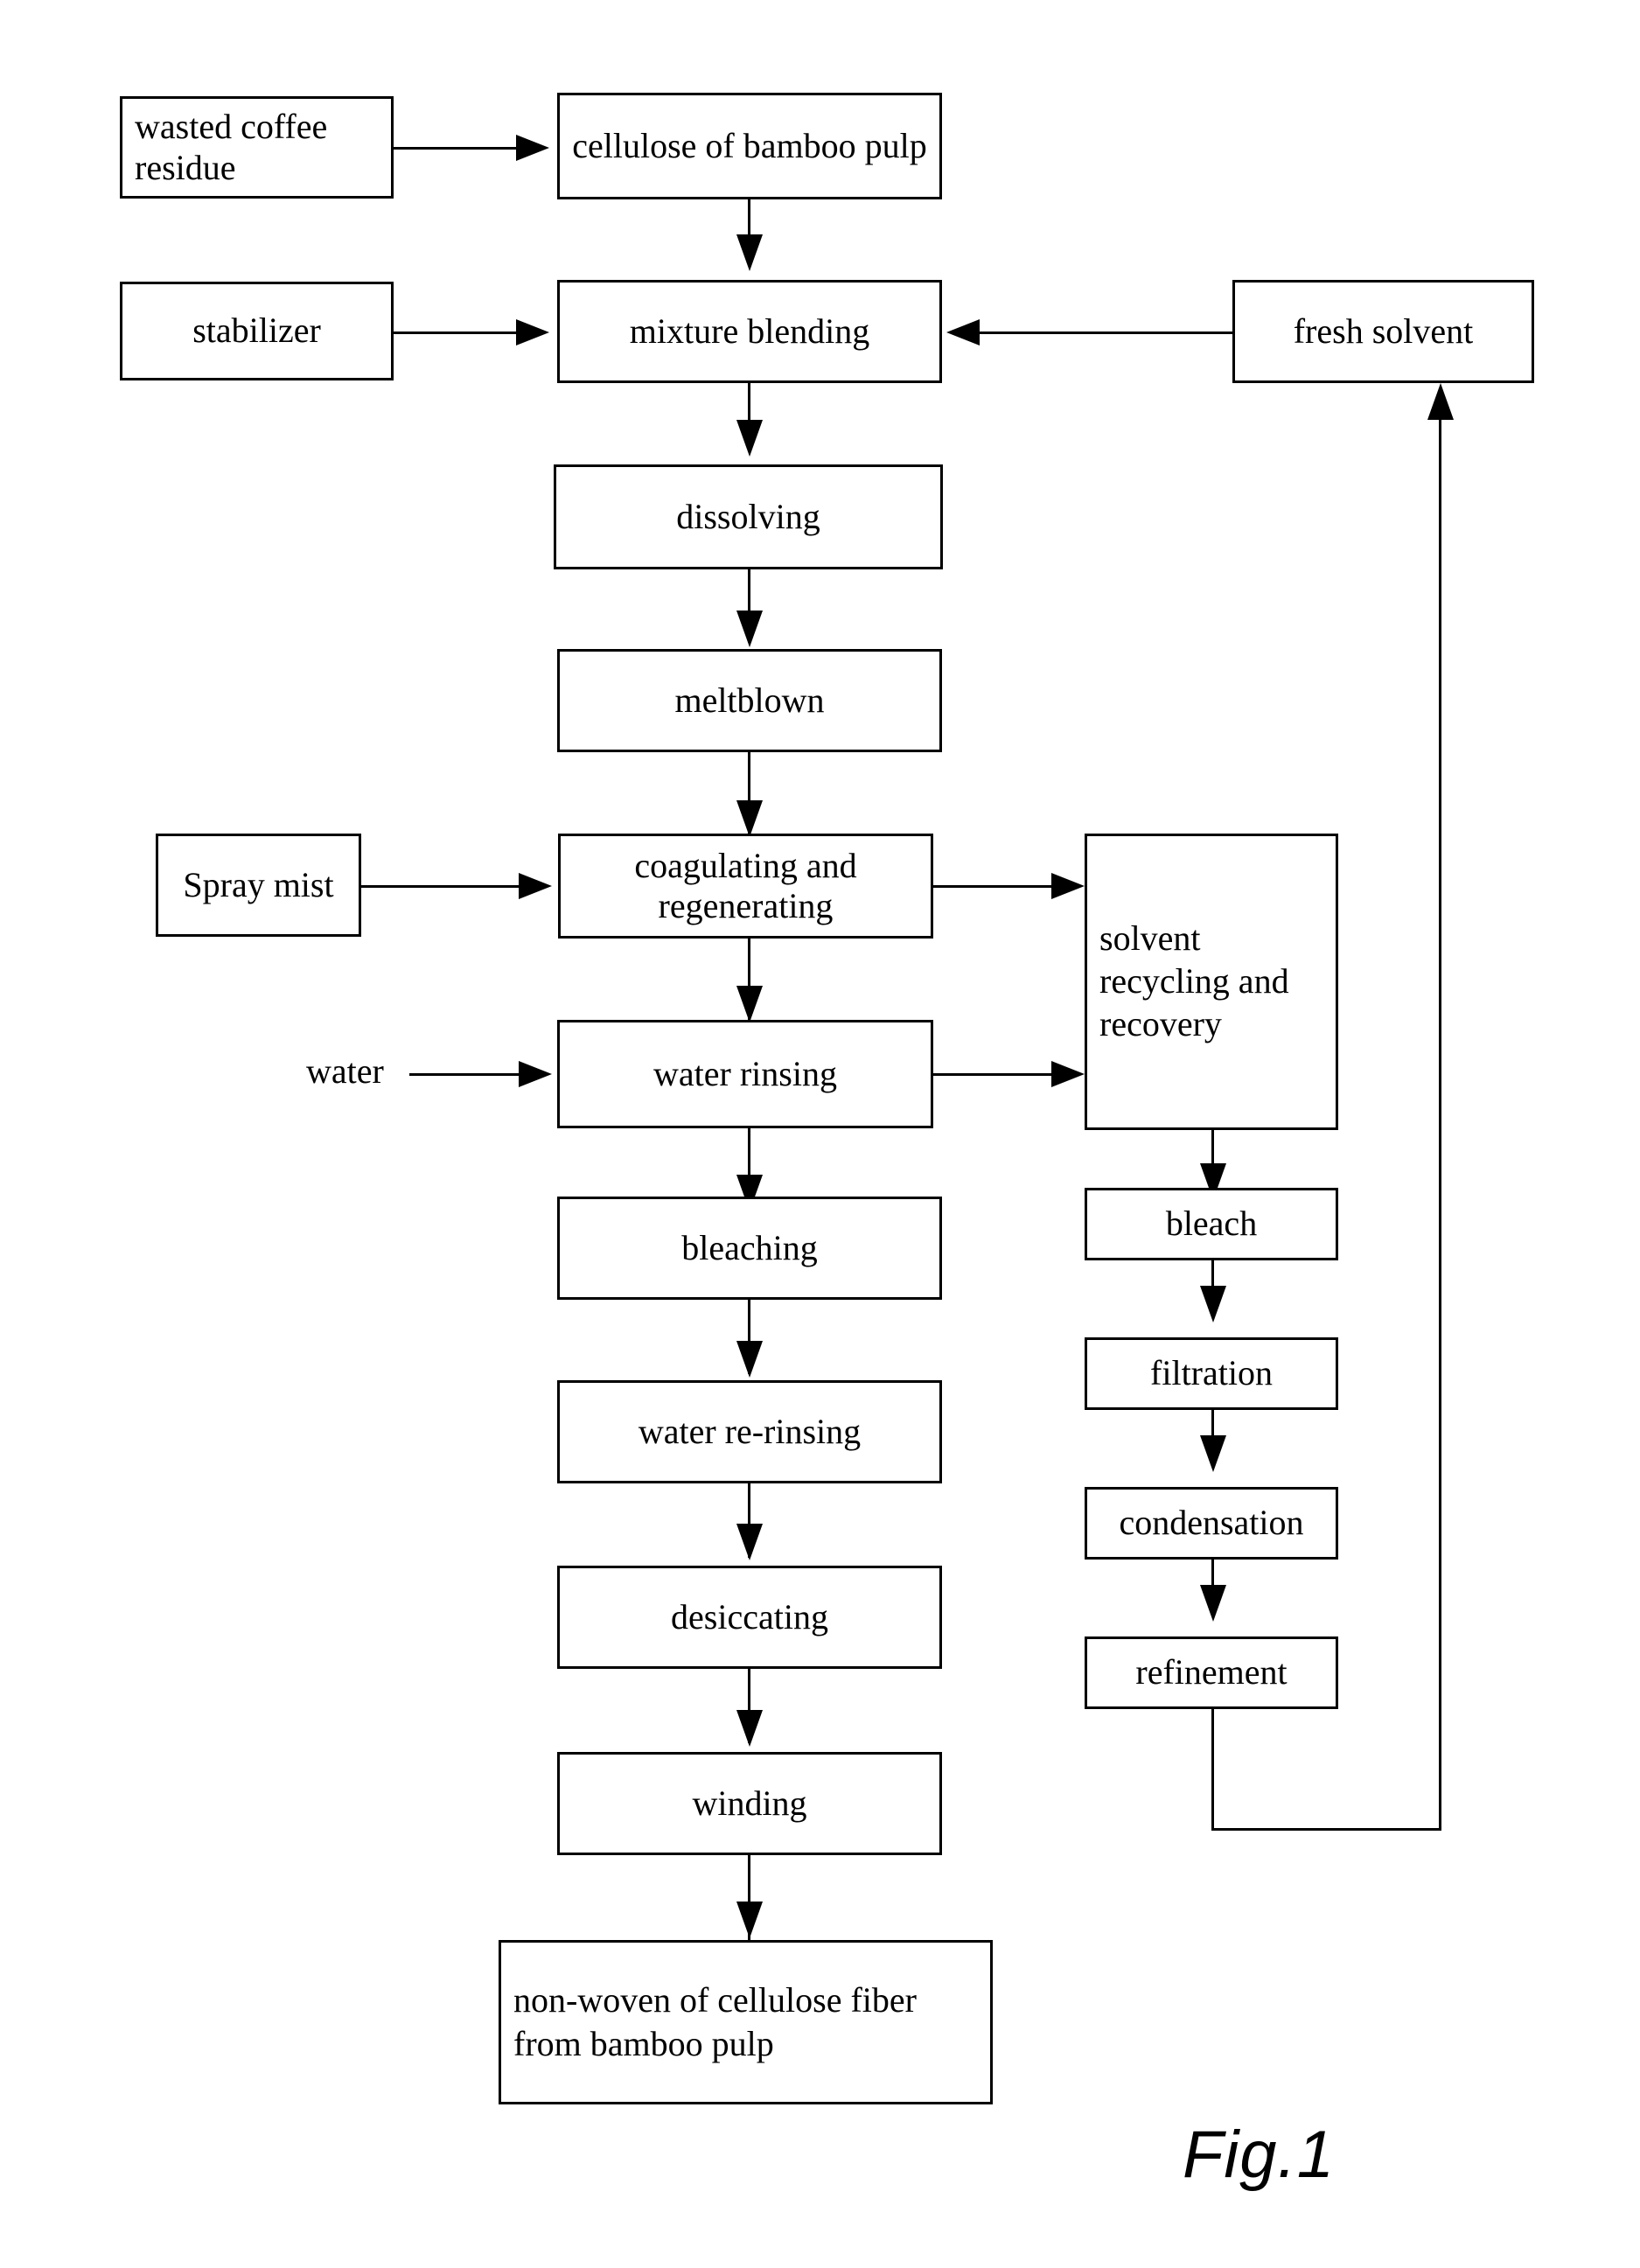 This screenshot has width=1640, height=2268. I want to click on edge-line-coffee-to-cellulose, so click(455, 148).